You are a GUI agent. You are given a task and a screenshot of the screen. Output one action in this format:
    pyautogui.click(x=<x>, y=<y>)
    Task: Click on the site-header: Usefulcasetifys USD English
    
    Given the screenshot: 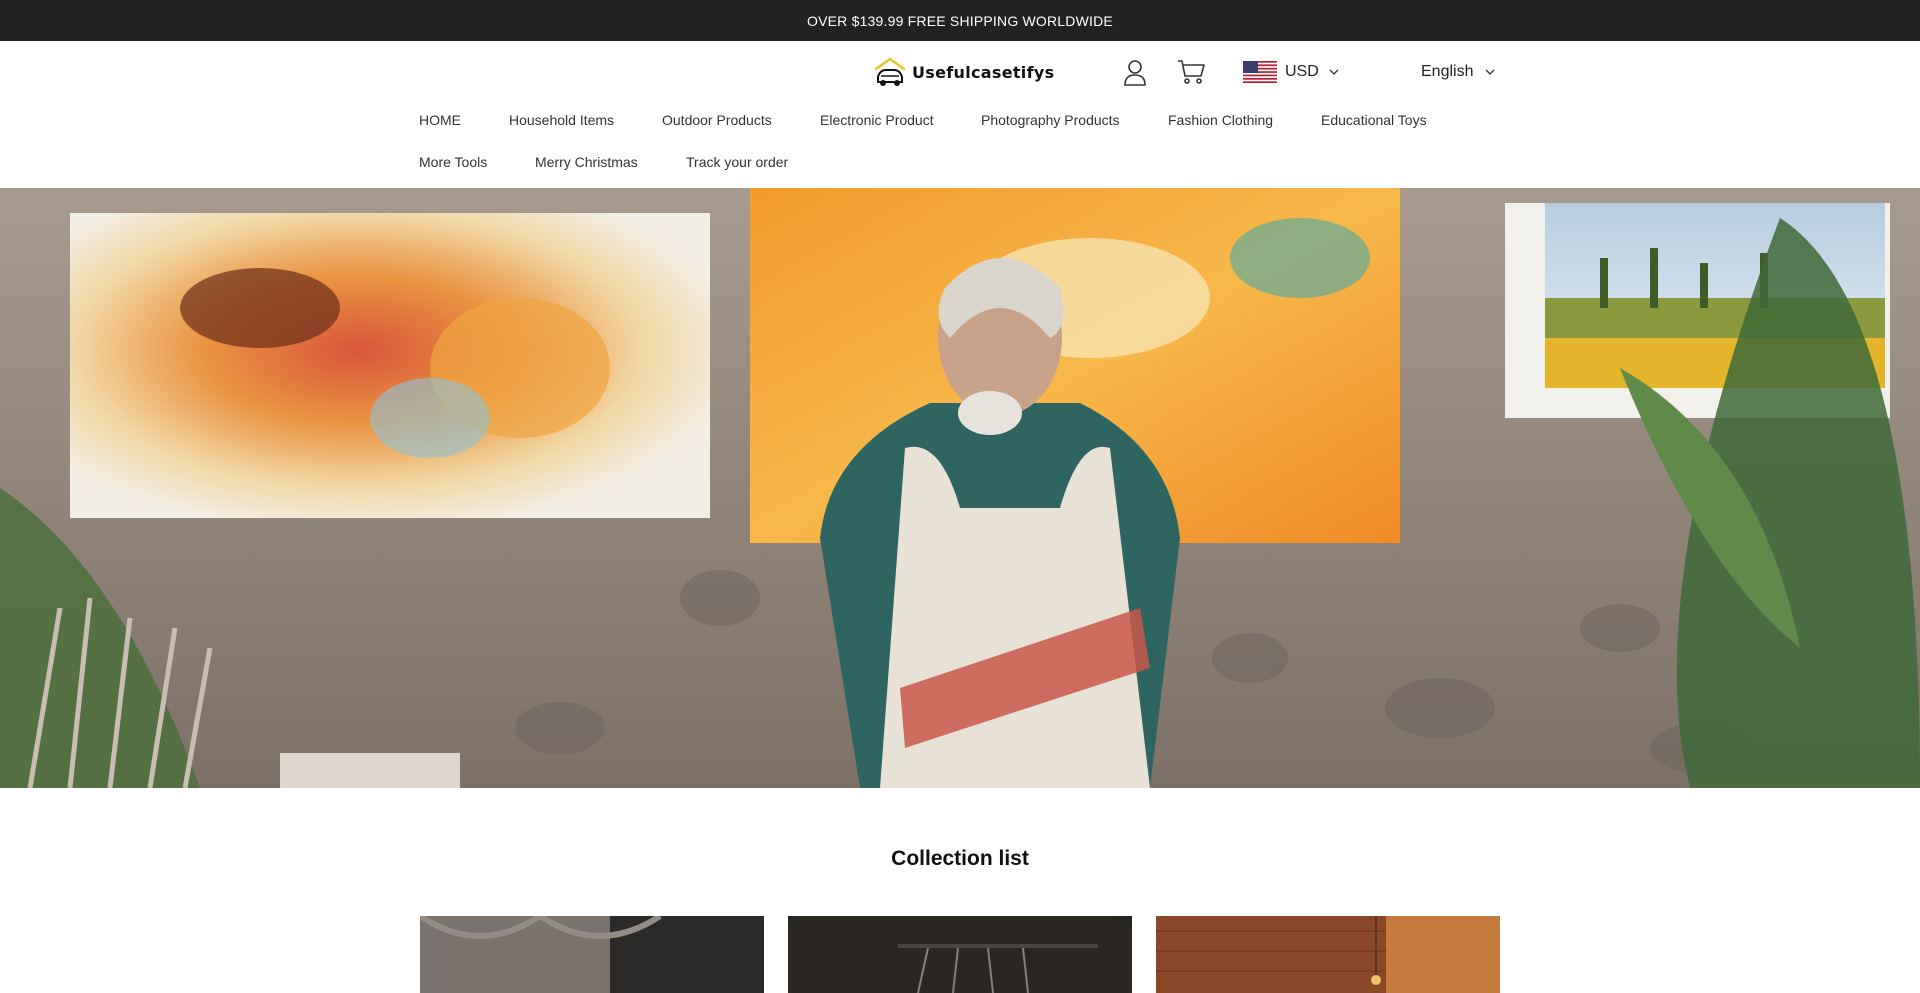 What is the action you would take?
    pyautogui.click(x=960, y=72)
    